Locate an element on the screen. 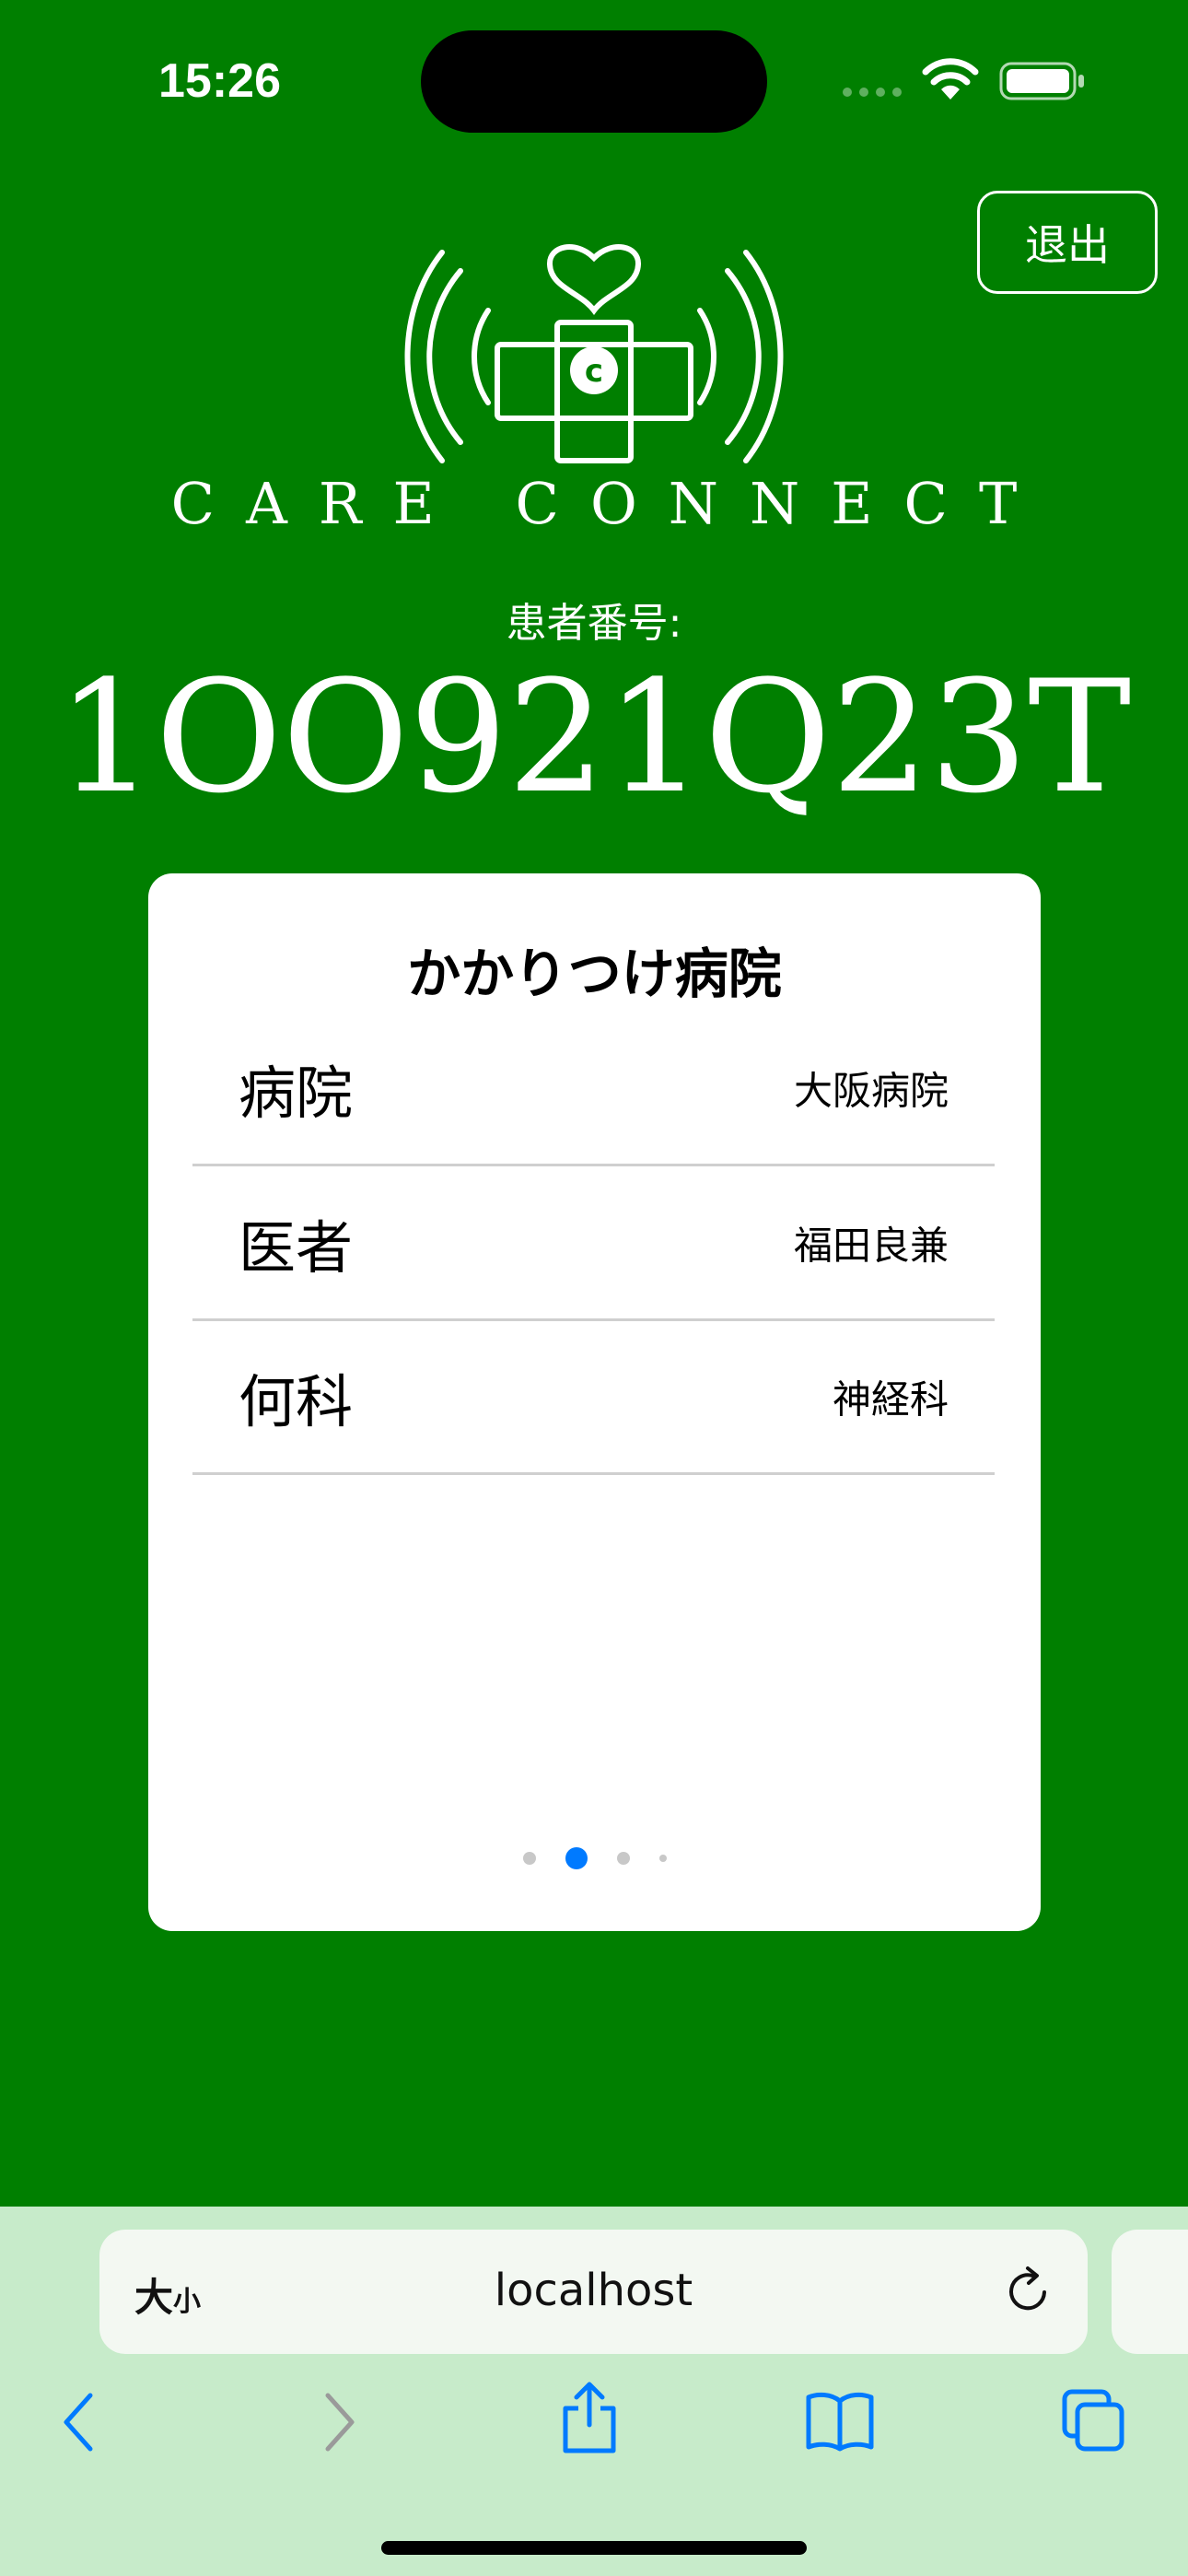 This screenshot has width=1188, height=2576. info-value-hospital: 大阪病院 is located at coordinates (871, 1090).